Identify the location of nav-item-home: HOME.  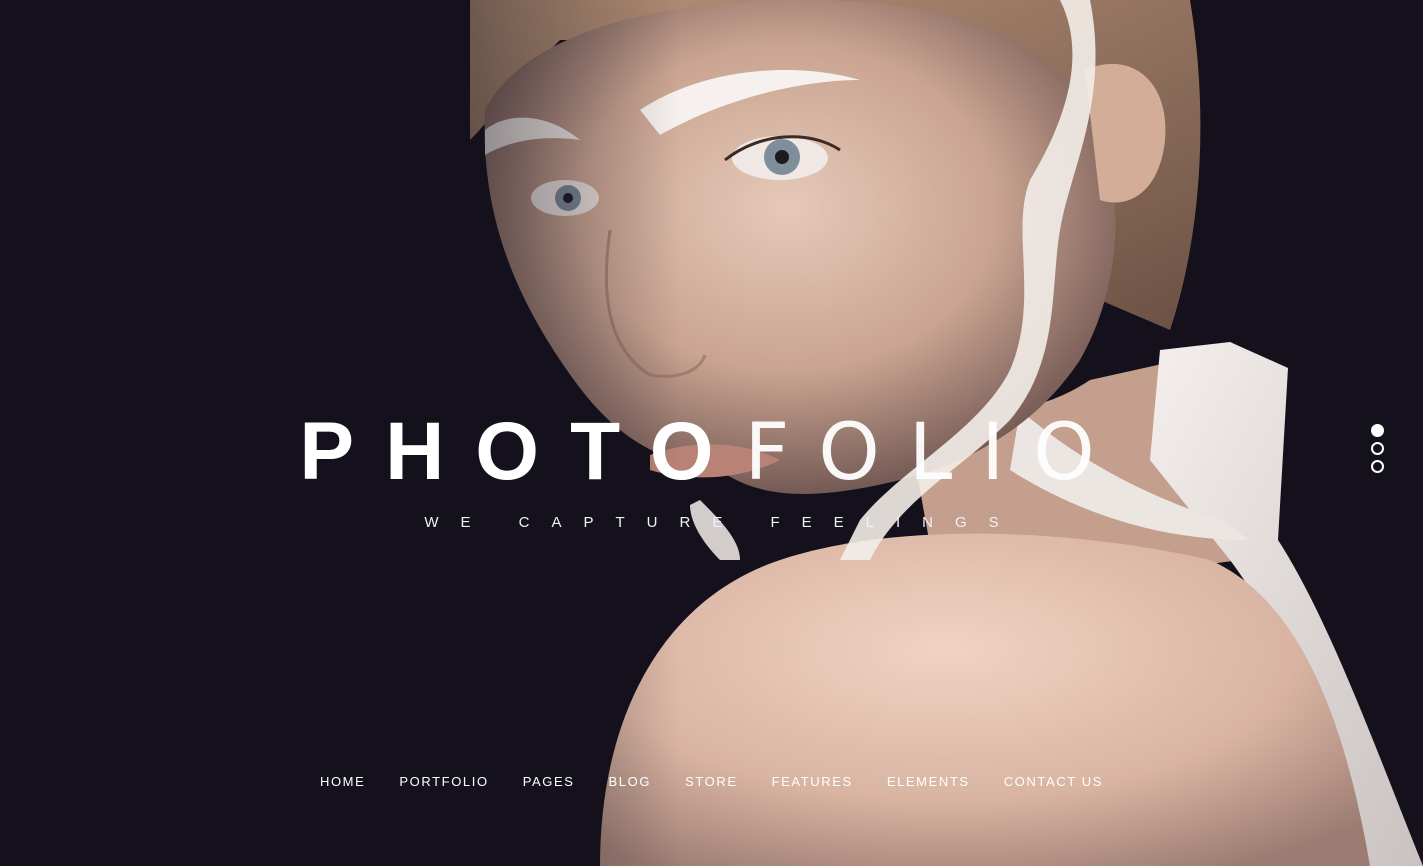
(342, 782).